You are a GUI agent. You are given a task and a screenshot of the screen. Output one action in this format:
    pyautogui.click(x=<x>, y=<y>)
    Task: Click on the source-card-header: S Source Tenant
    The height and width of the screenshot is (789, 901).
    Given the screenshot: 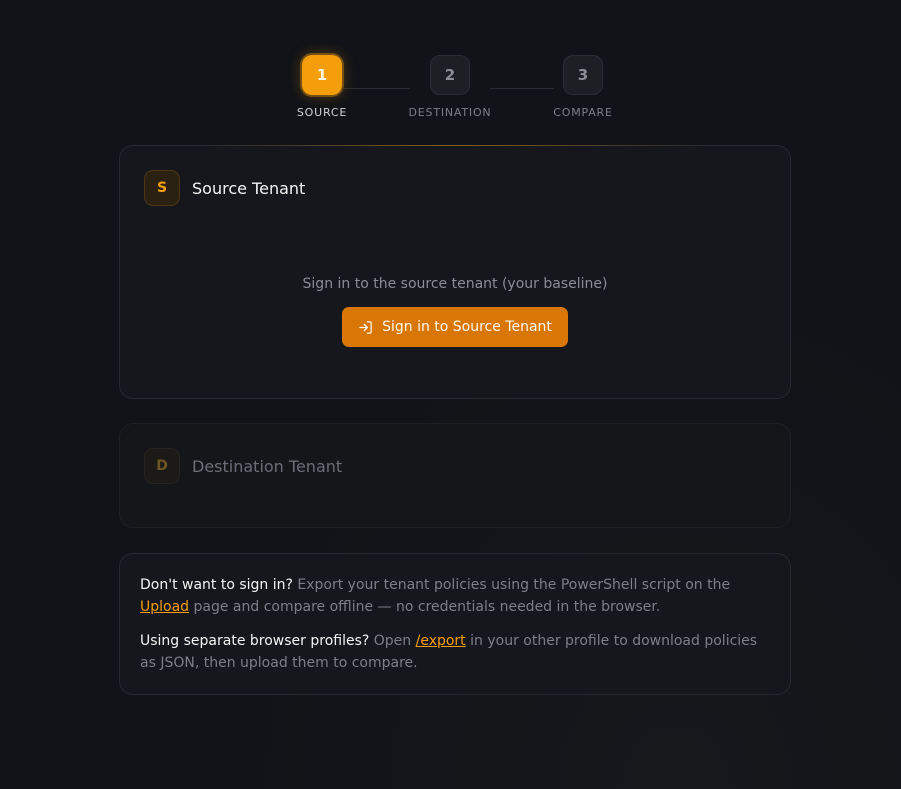 What is the action you would take?
    pyautogui.click(x=224, y=188)
    